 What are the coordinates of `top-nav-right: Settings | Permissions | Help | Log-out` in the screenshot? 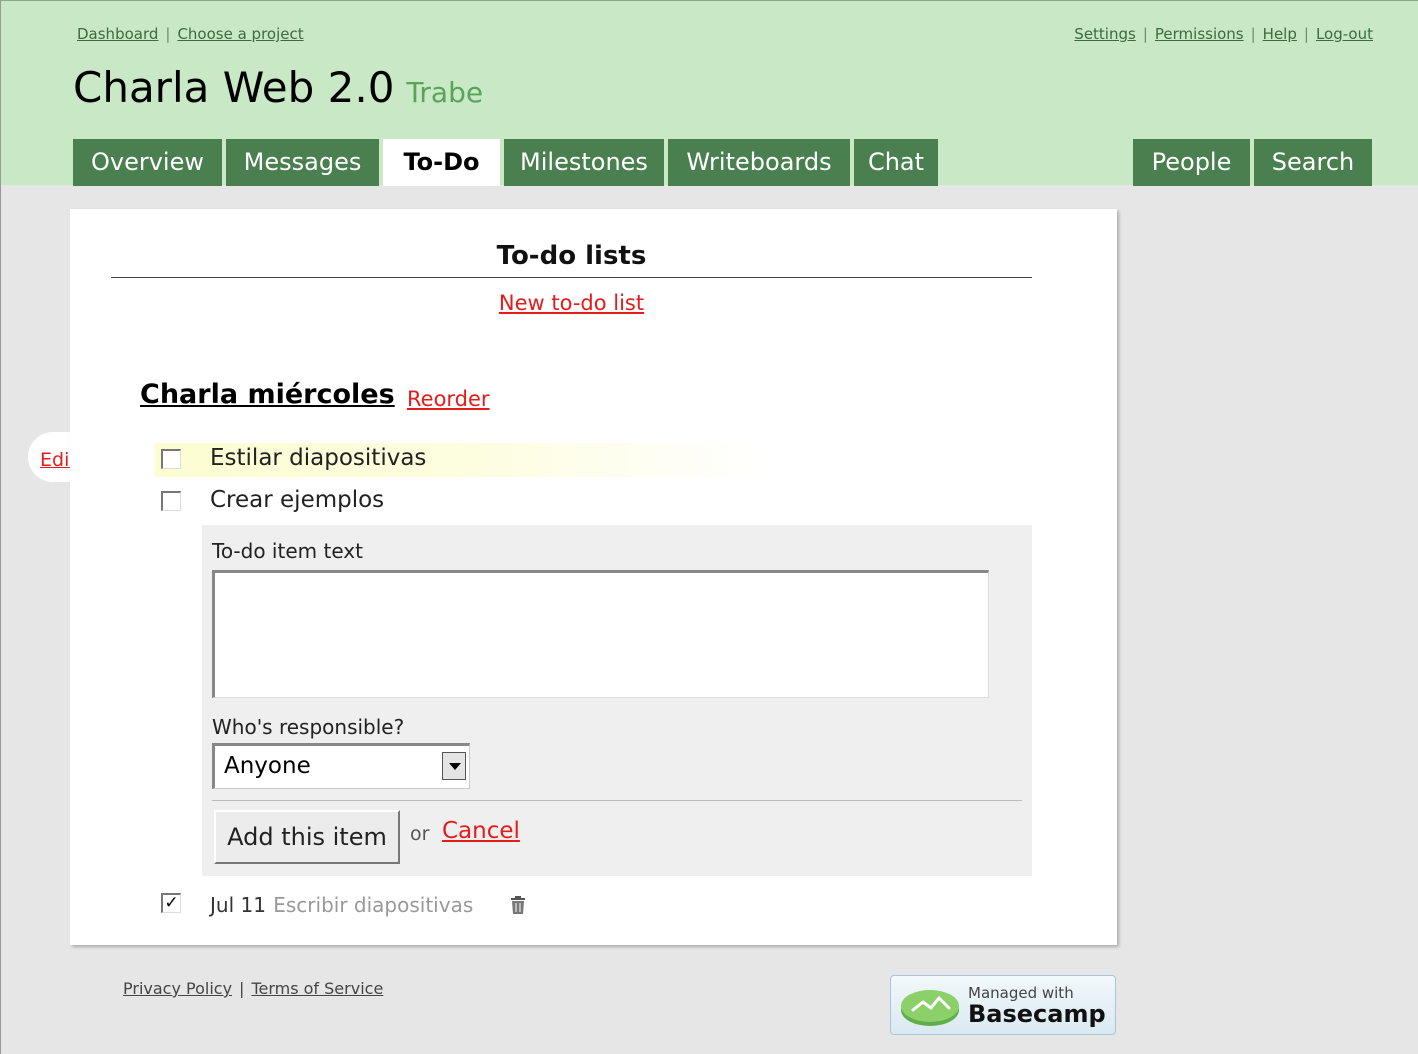 It's located at (1223, 34).